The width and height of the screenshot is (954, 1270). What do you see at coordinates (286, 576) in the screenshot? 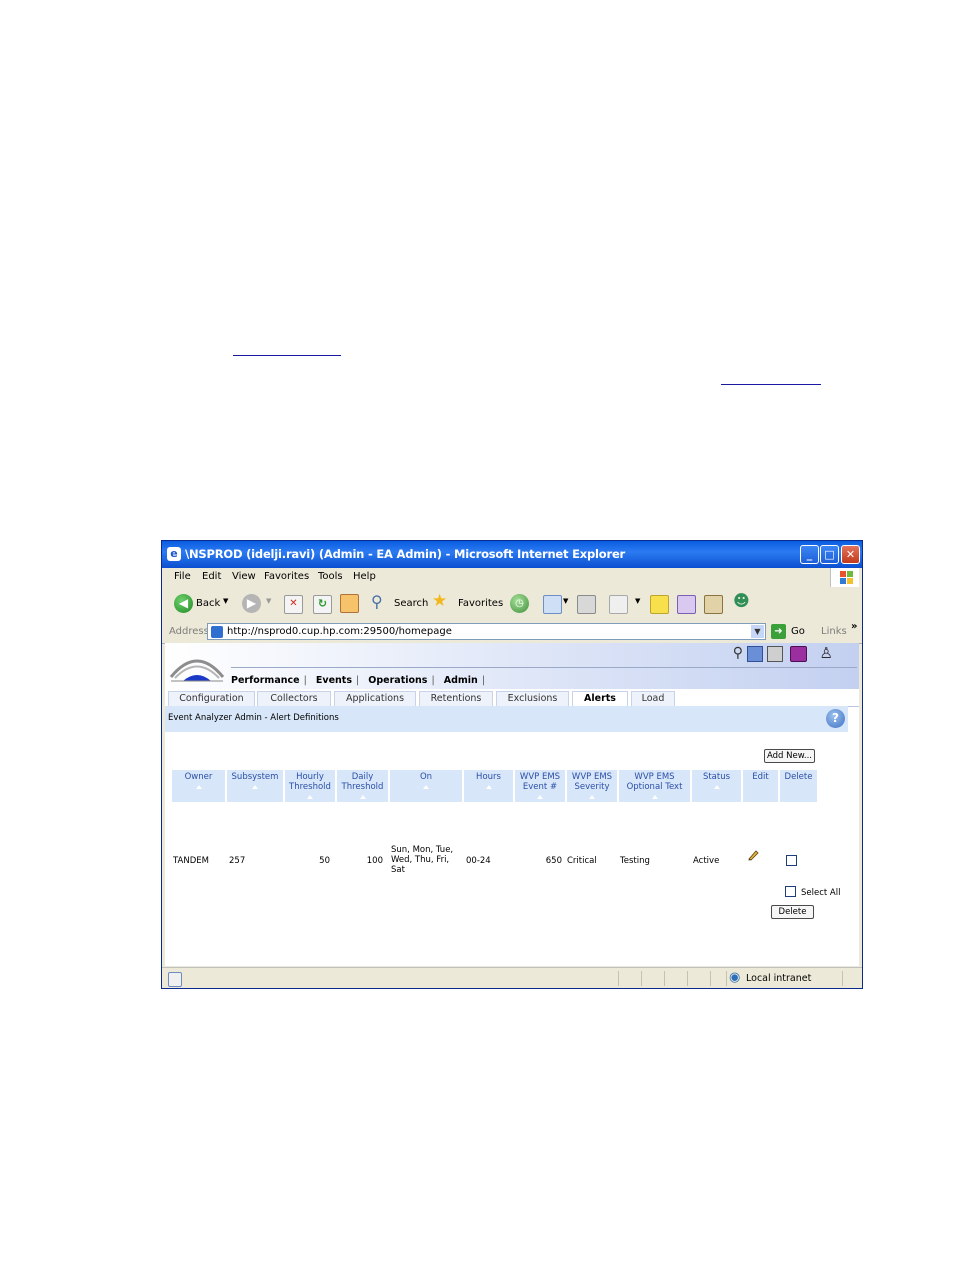
I see `menu-favorites: Favorites` at bounding box center [286, 576].